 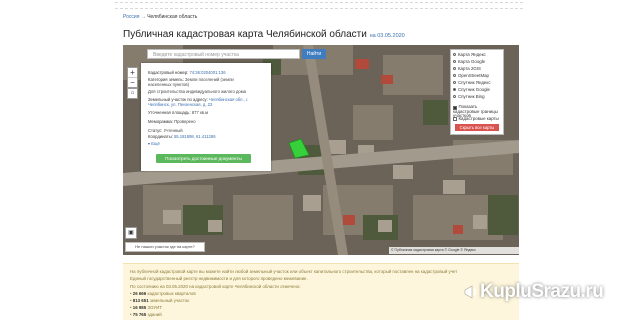 I want to click on find-button: Найти, so click(x=314, y=54).